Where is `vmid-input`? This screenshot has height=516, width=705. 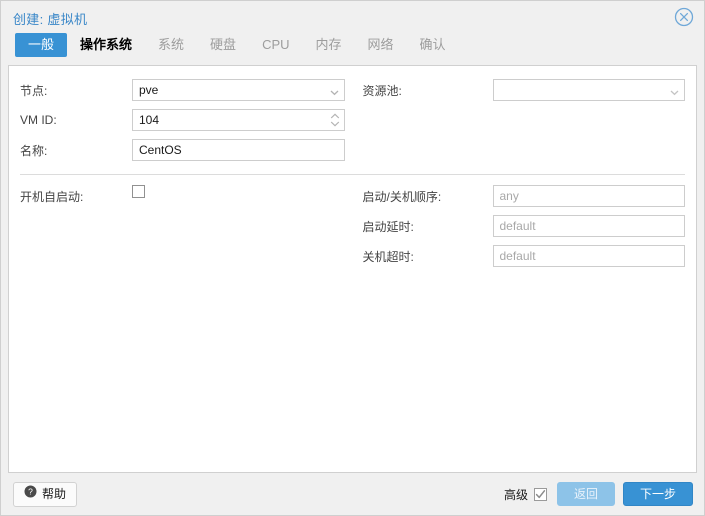 vmid-input is located at coordinates (238, 120).